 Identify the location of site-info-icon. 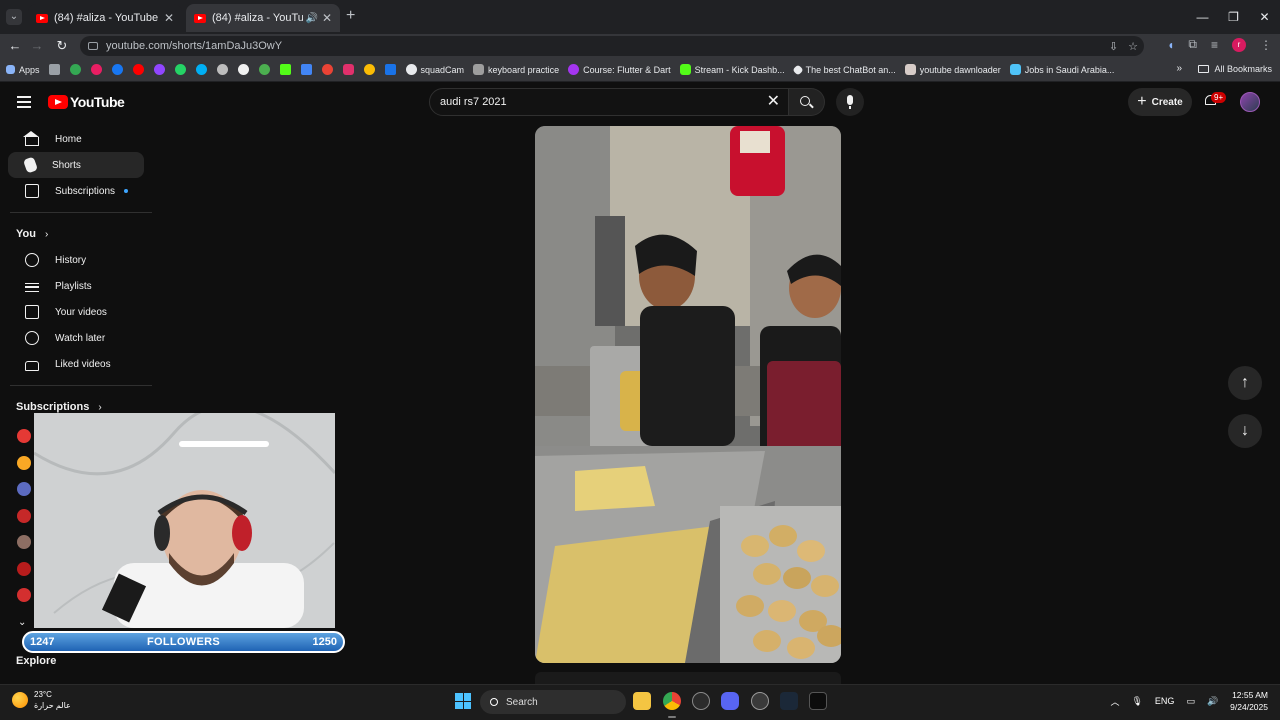
(93, 46).